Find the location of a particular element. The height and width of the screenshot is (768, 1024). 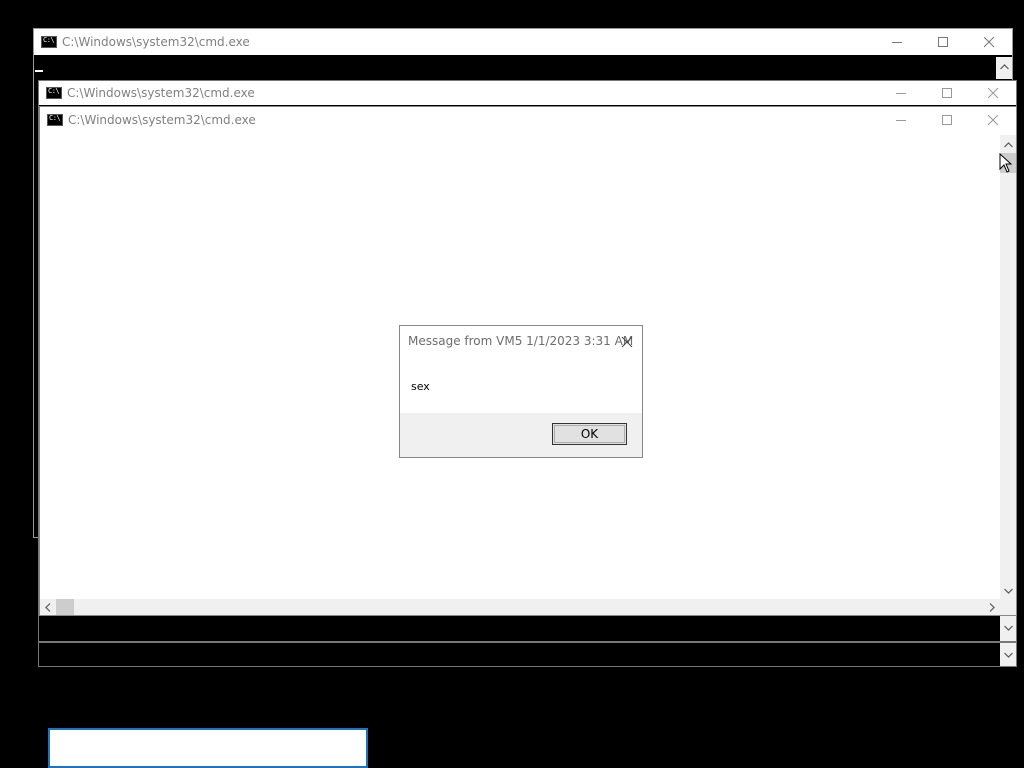

text-cursor is located at coordinates (39, 71).